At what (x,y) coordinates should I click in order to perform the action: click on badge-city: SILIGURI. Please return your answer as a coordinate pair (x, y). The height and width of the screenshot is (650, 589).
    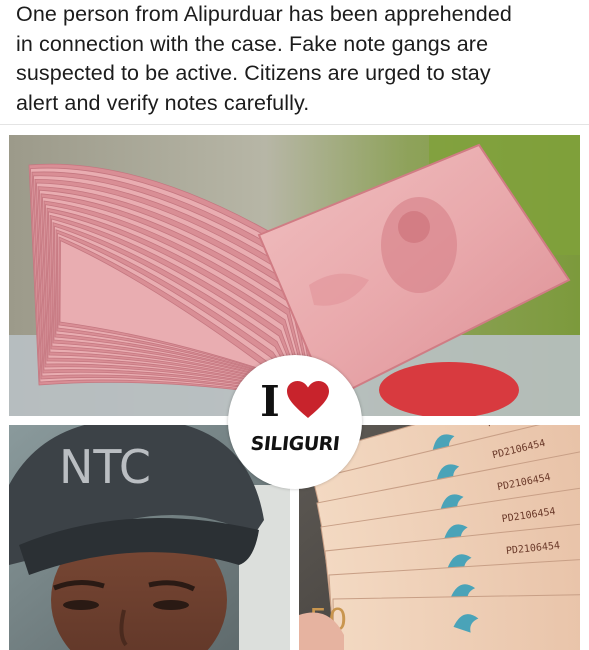
    Looking at the image, I should click on (295, 444).